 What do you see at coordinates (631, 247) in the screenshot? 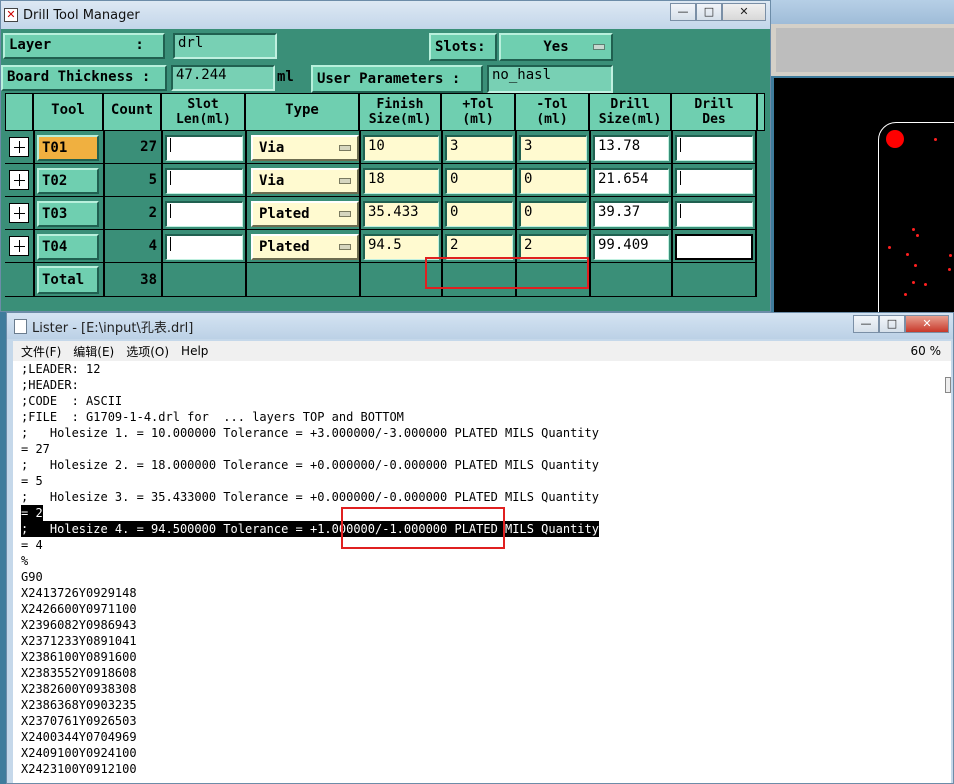
I see `drill-size-input: 99.409` at bounding box center [631, 247].